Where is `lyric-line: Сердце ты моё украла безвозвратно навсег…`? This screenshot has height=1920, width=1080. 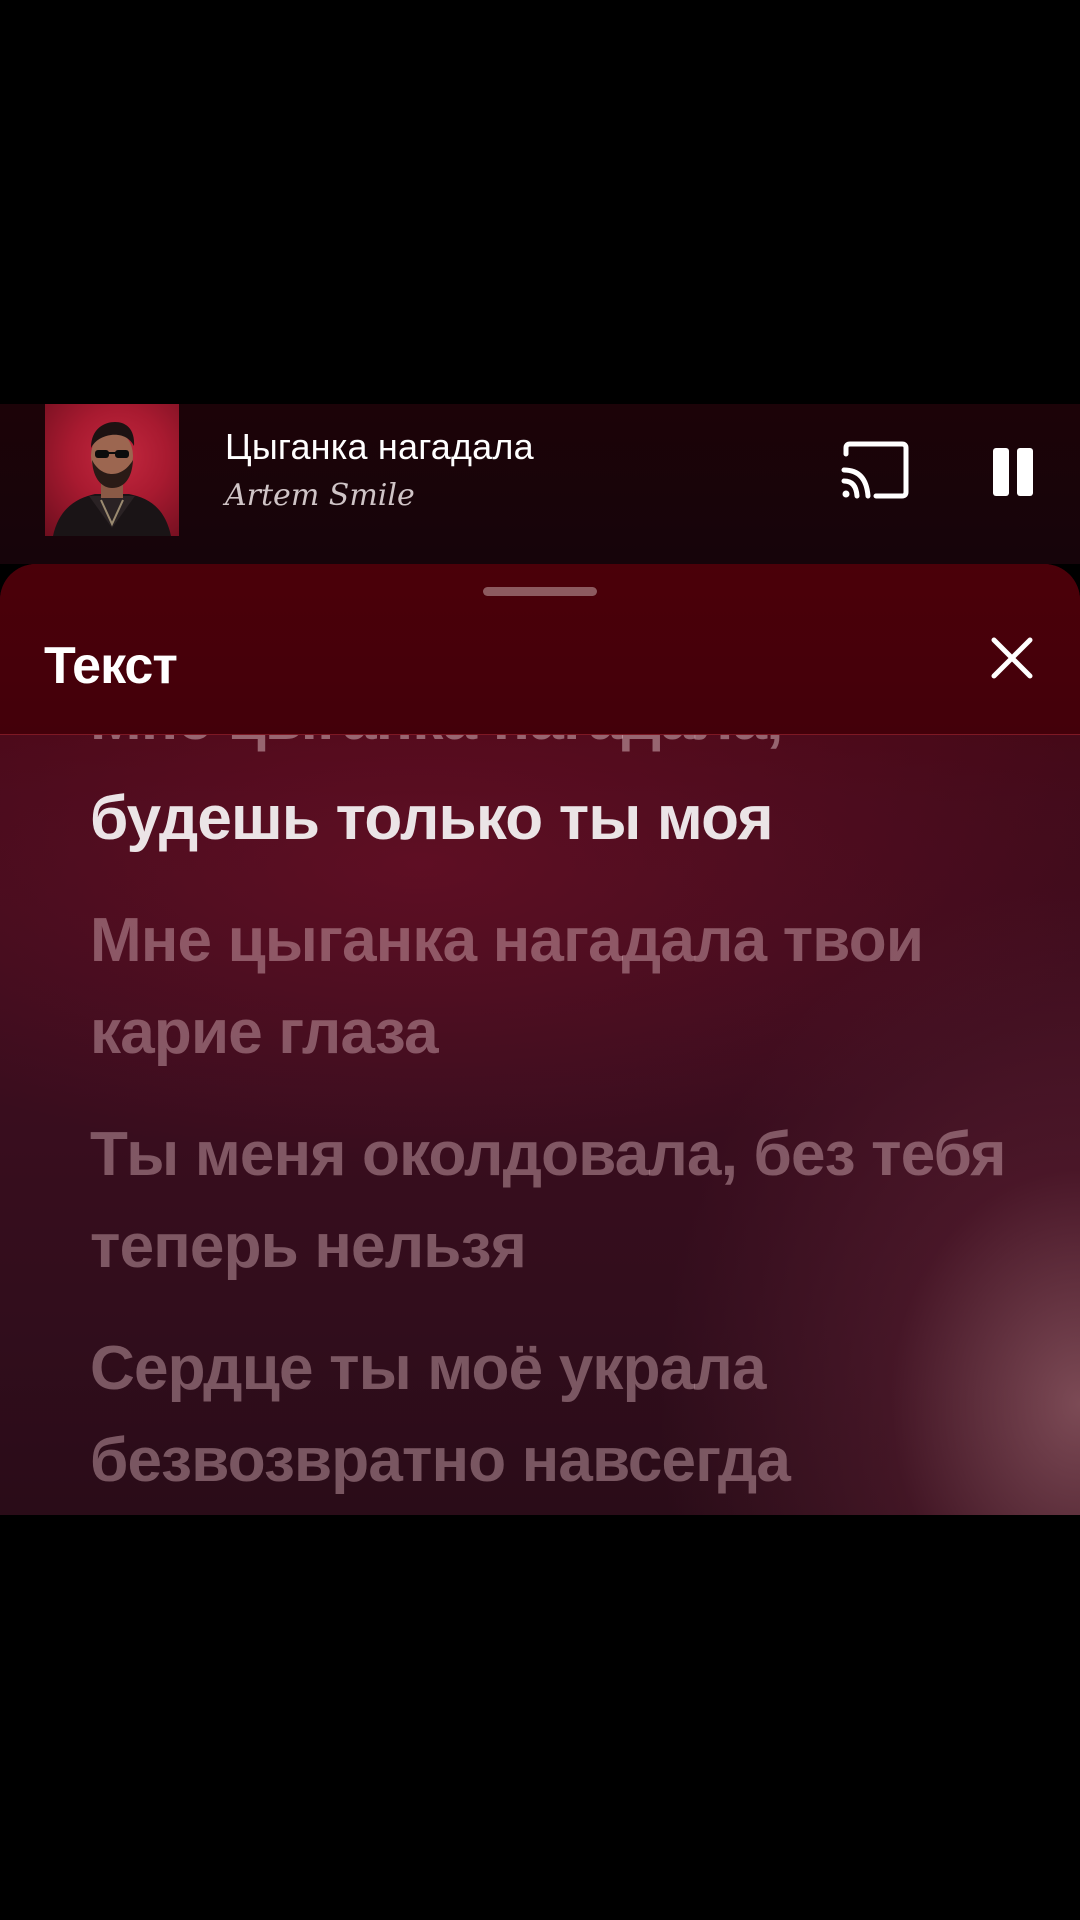
lyric-line: Сердце ты моё украла безвозвратно навсег… is located at coordinates (565, 1415).